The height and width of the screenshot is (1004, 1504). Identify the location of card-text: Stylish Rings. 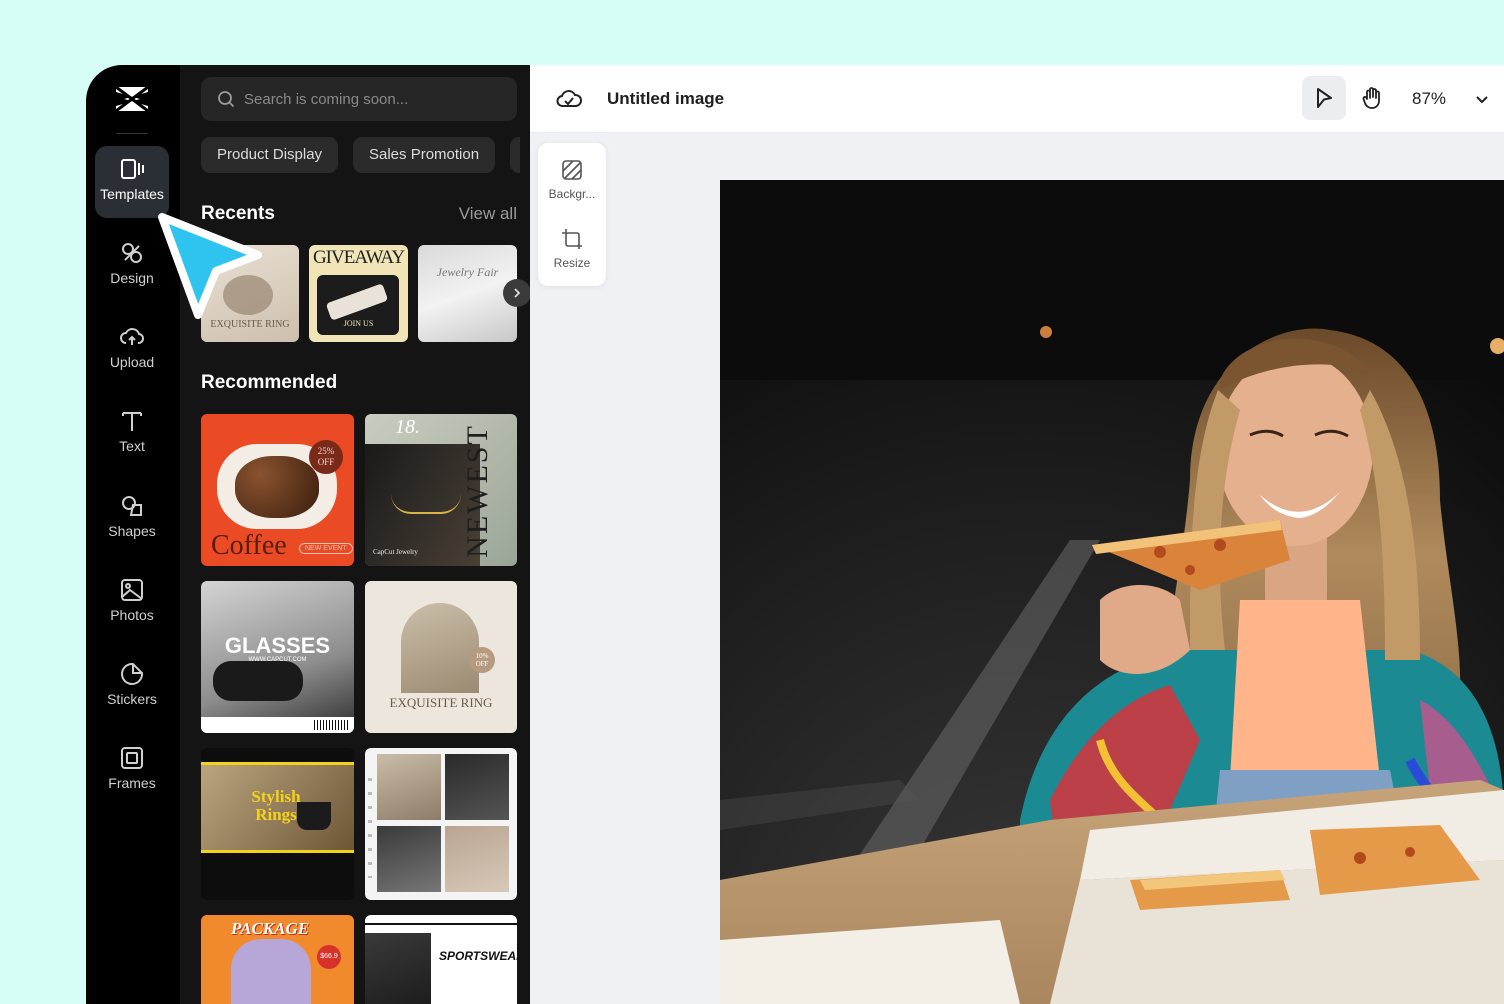
(276, 805).